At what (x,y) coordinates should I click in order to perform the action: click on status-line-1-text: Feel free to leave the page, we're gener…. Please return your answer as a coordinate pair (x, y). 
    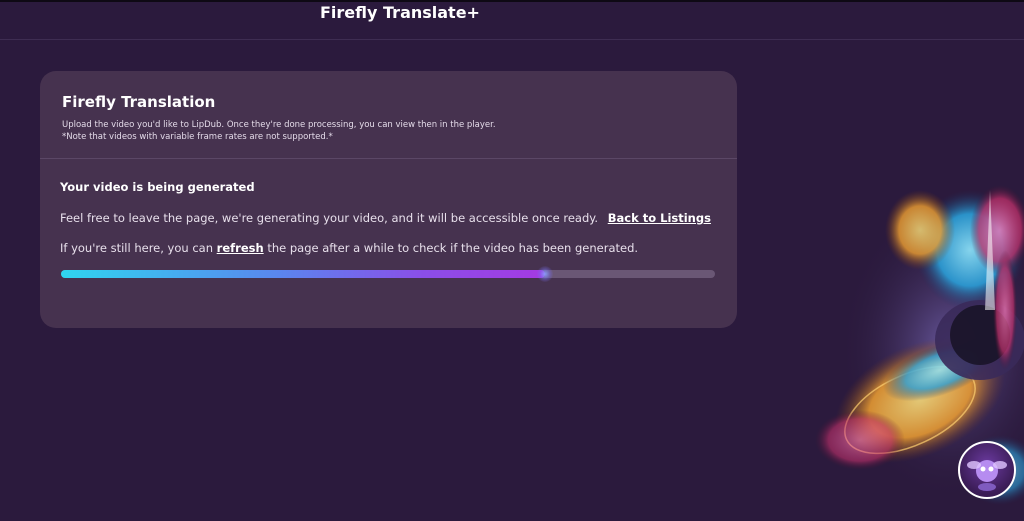
    Looking at the image, I should click on (329, 218).